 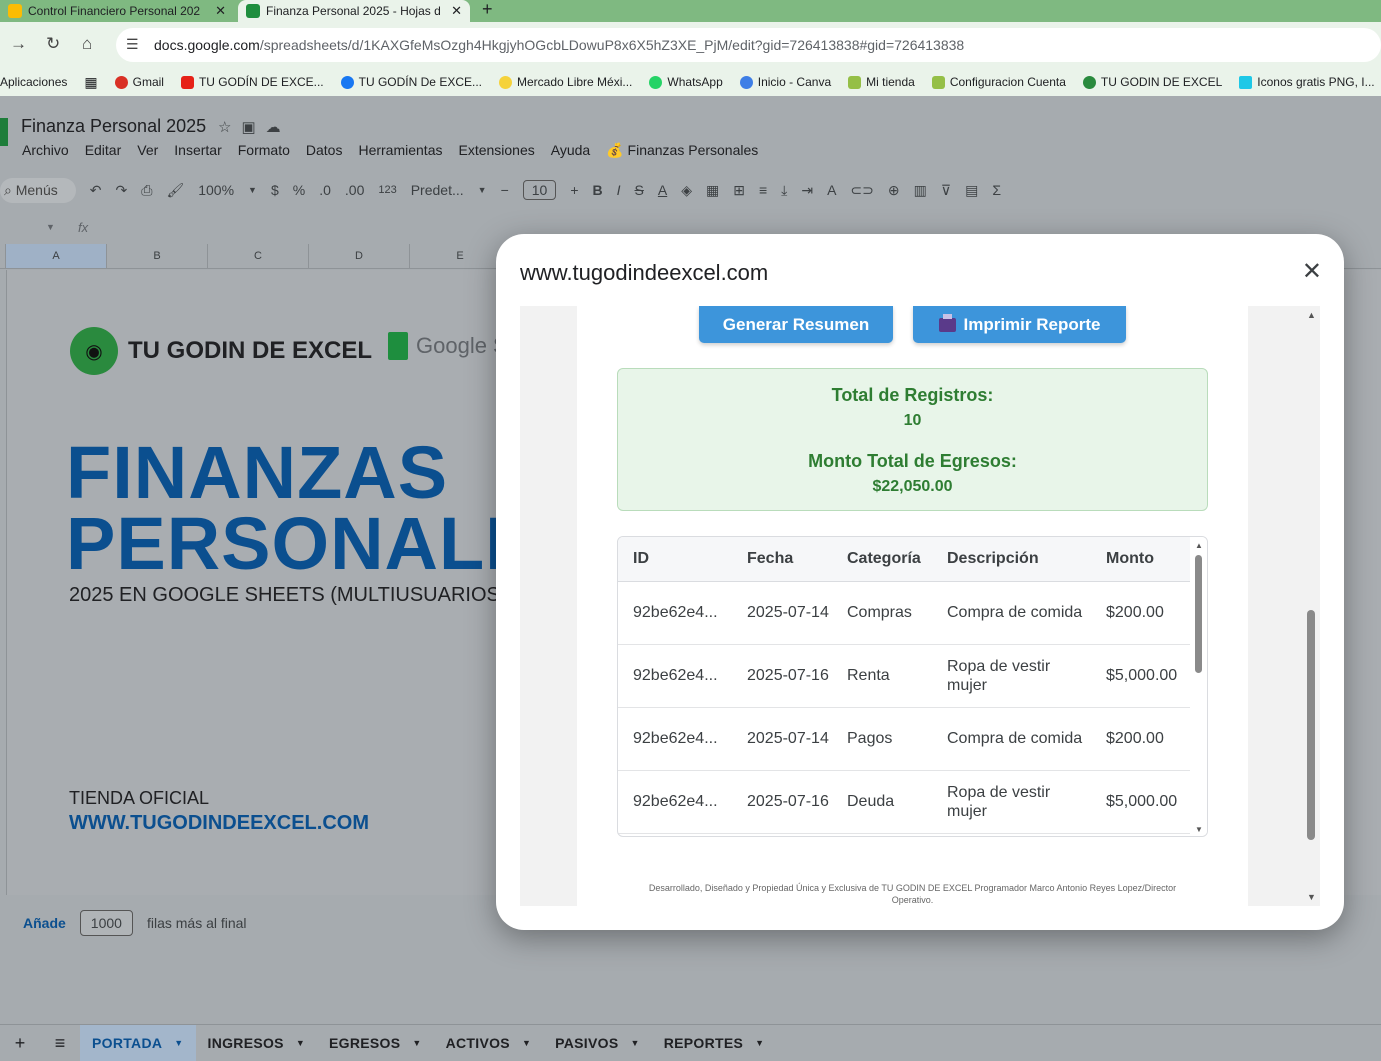 I want to click on column-header-c: C, so click(x=258, y=256).